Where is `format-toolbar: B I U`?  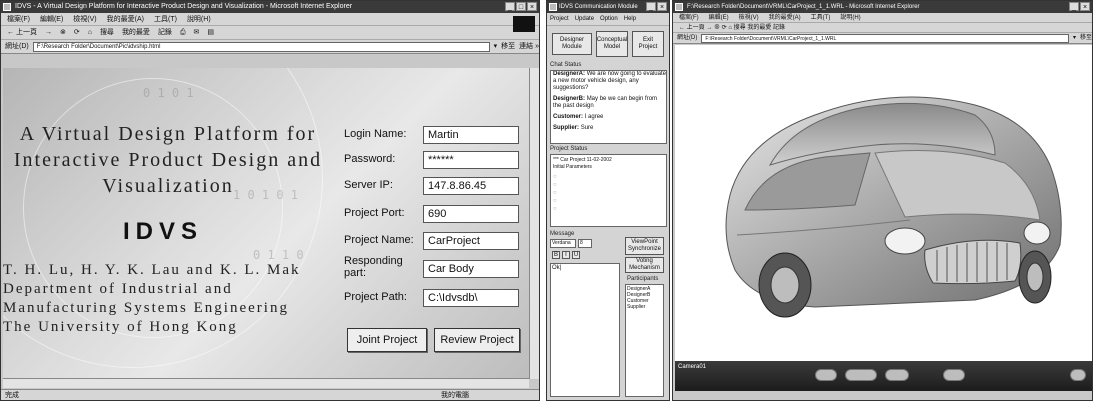
format-toolbar: B I U is located at coordinates (566, 255).